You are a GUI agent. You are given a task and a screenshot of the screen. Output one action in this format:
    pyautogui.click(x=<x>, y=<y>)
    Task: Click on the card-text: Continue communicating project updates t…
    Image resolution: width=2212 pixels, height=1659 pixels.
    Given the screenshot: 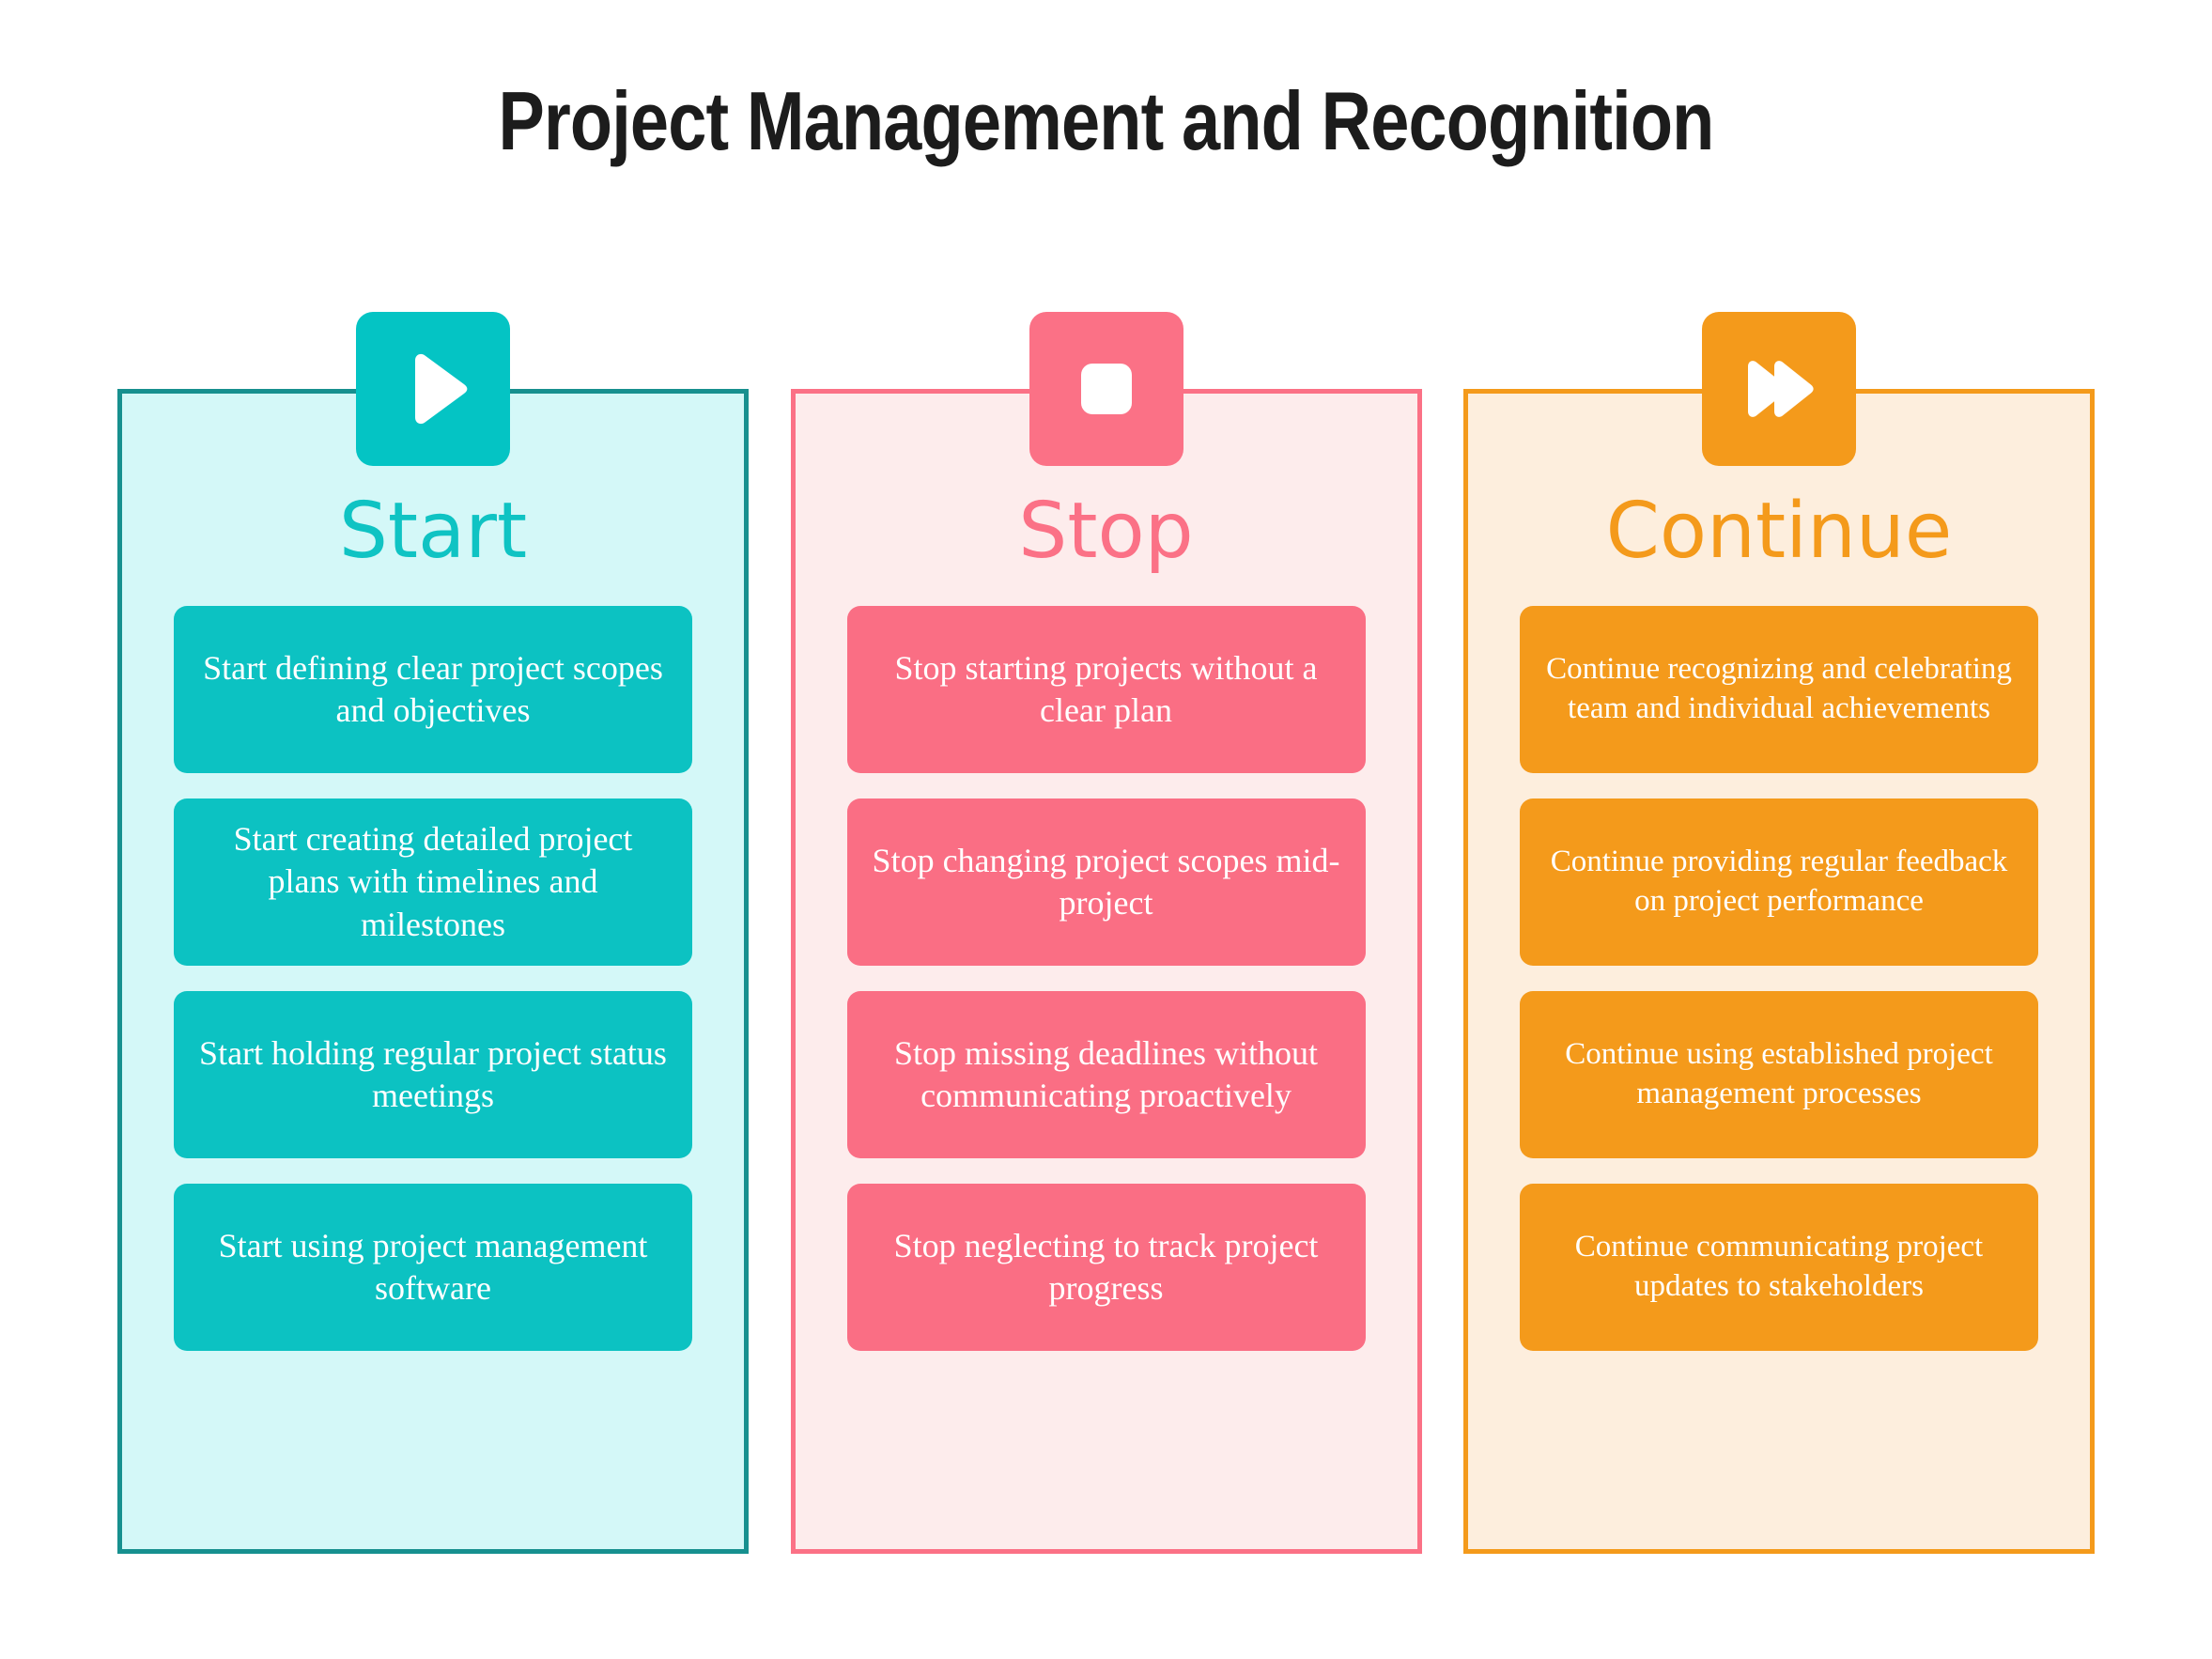 What is the action you would take?
    pyautogui.click(x=1779, y=1267)
    